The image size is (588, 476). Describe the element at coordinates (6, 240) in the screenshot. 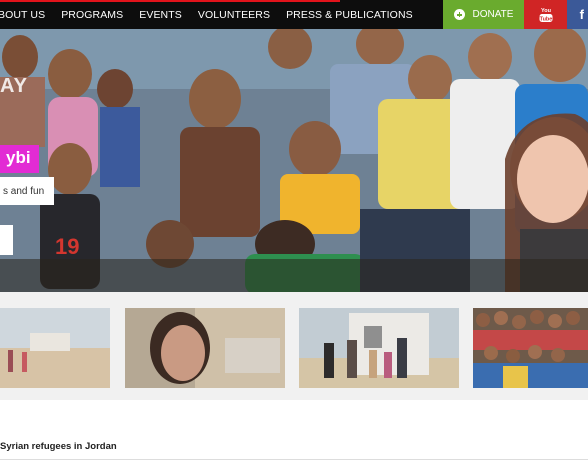

I see `hero-button` at that location.